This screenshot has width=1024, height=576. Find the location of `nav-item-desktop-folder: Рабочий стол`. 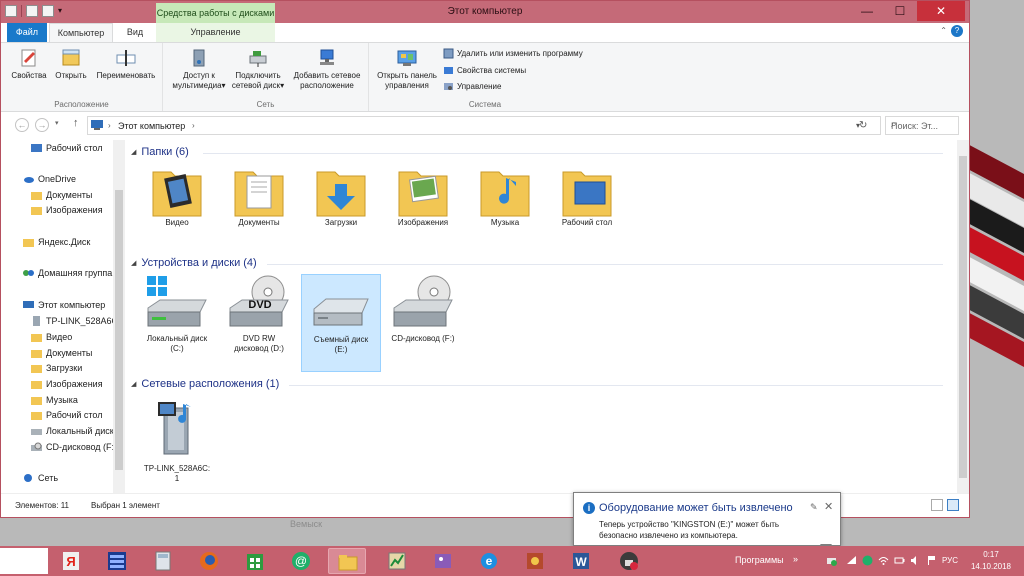

nav-item-desktop-folder: Рабочий стол is located at coordinates (67, 415).